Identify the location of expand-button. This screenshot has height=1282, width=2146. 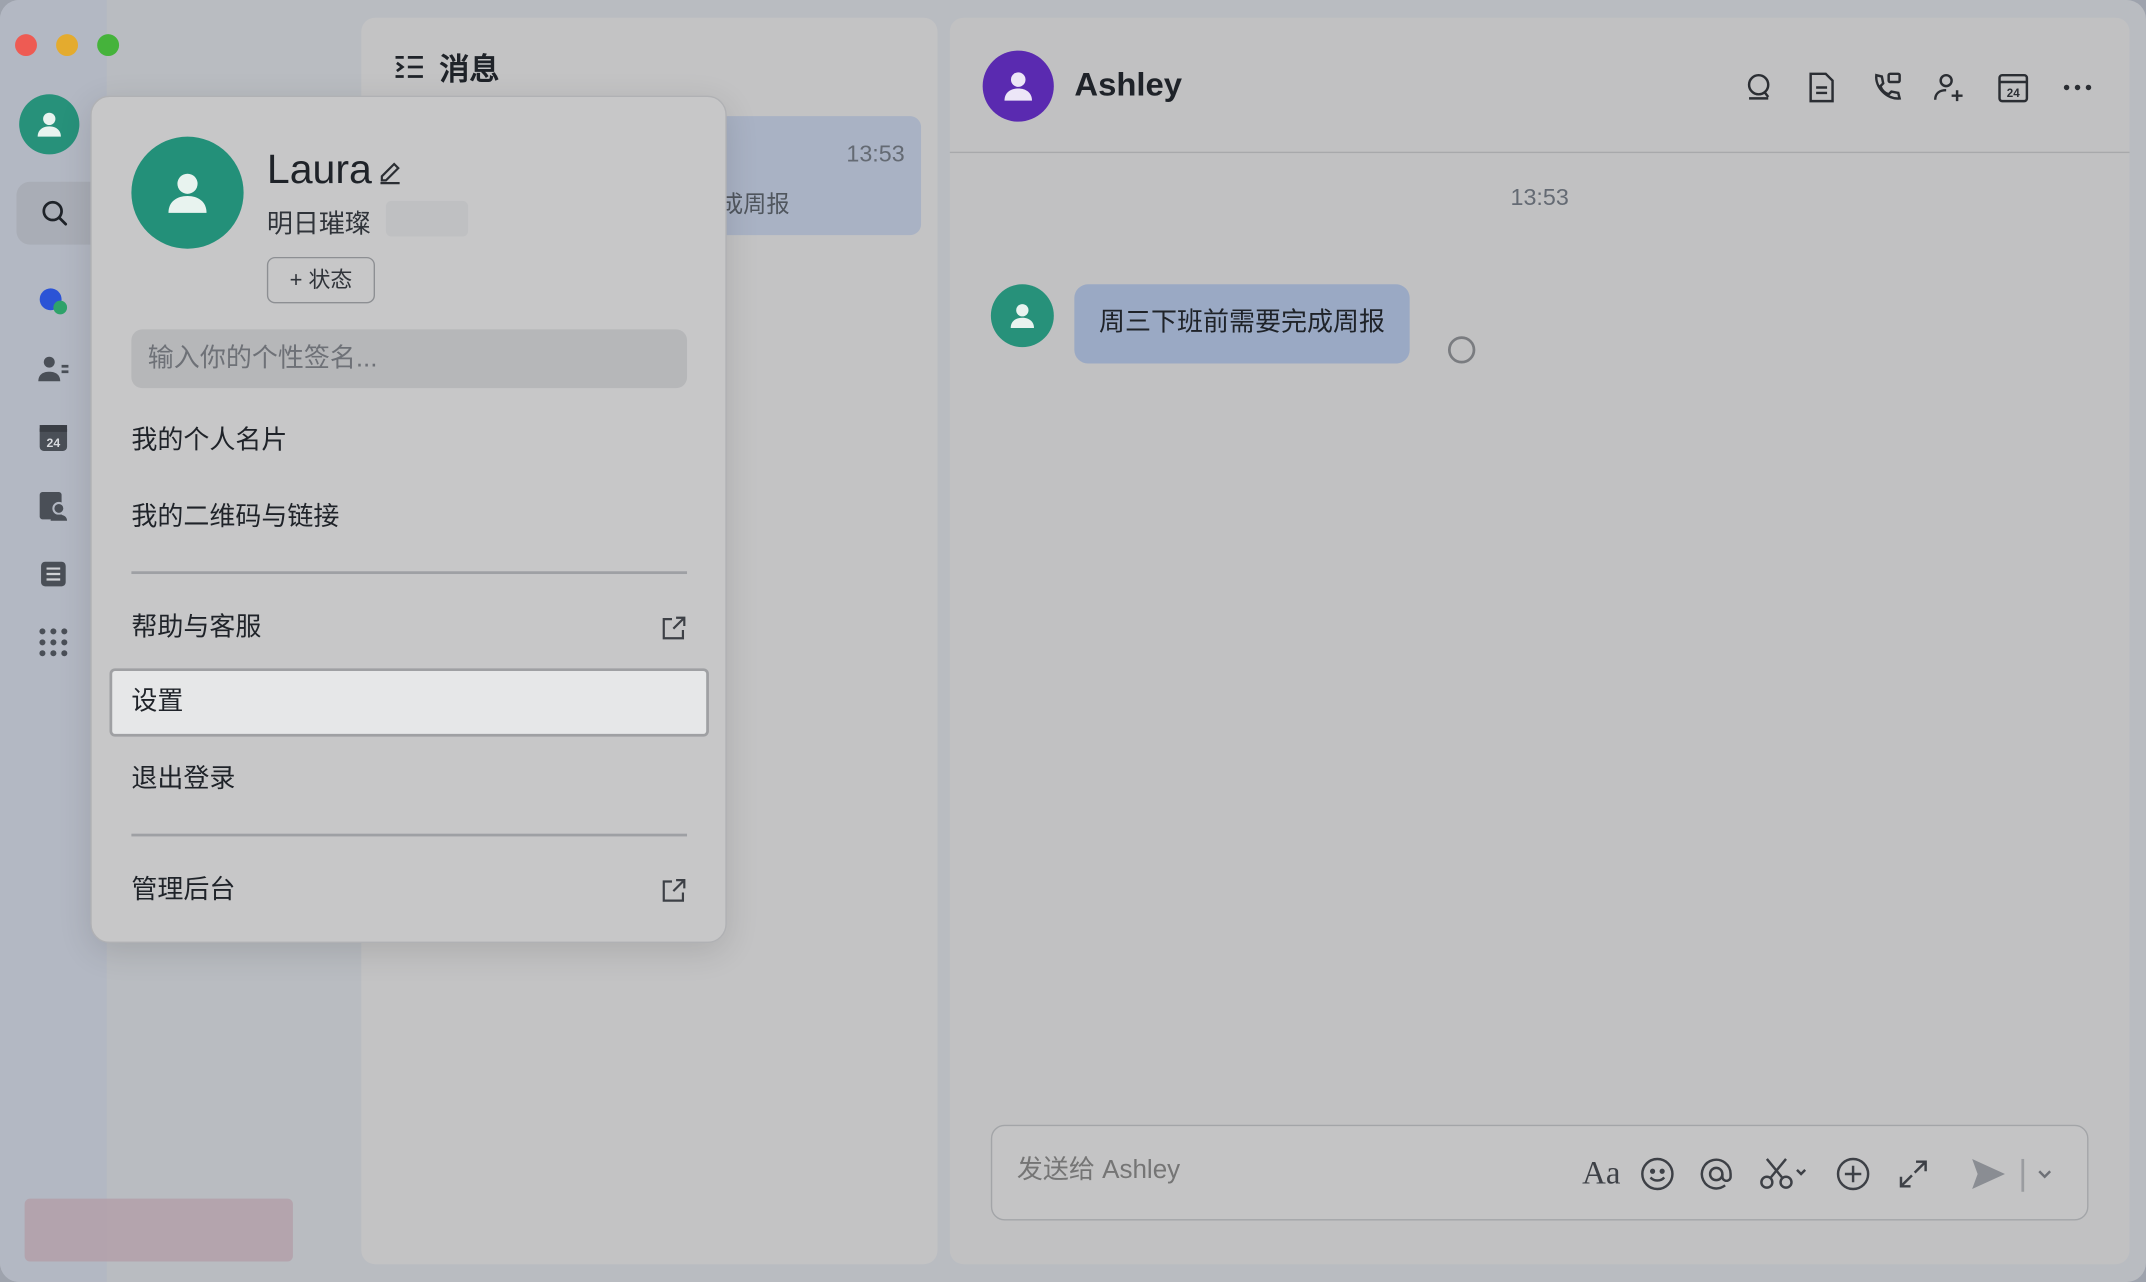
(1913, 1173).